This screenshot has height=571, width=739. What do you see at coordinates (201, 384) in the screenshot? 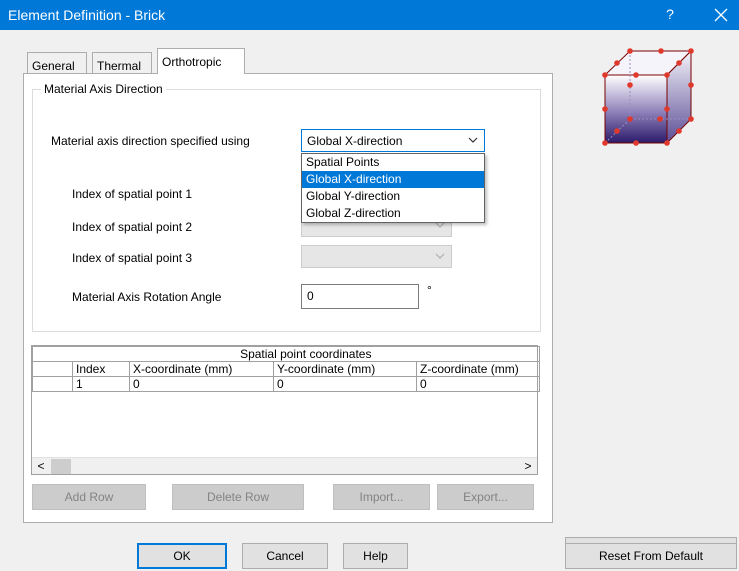
I see `cell-x: 0` at bounding box center [201, 384].